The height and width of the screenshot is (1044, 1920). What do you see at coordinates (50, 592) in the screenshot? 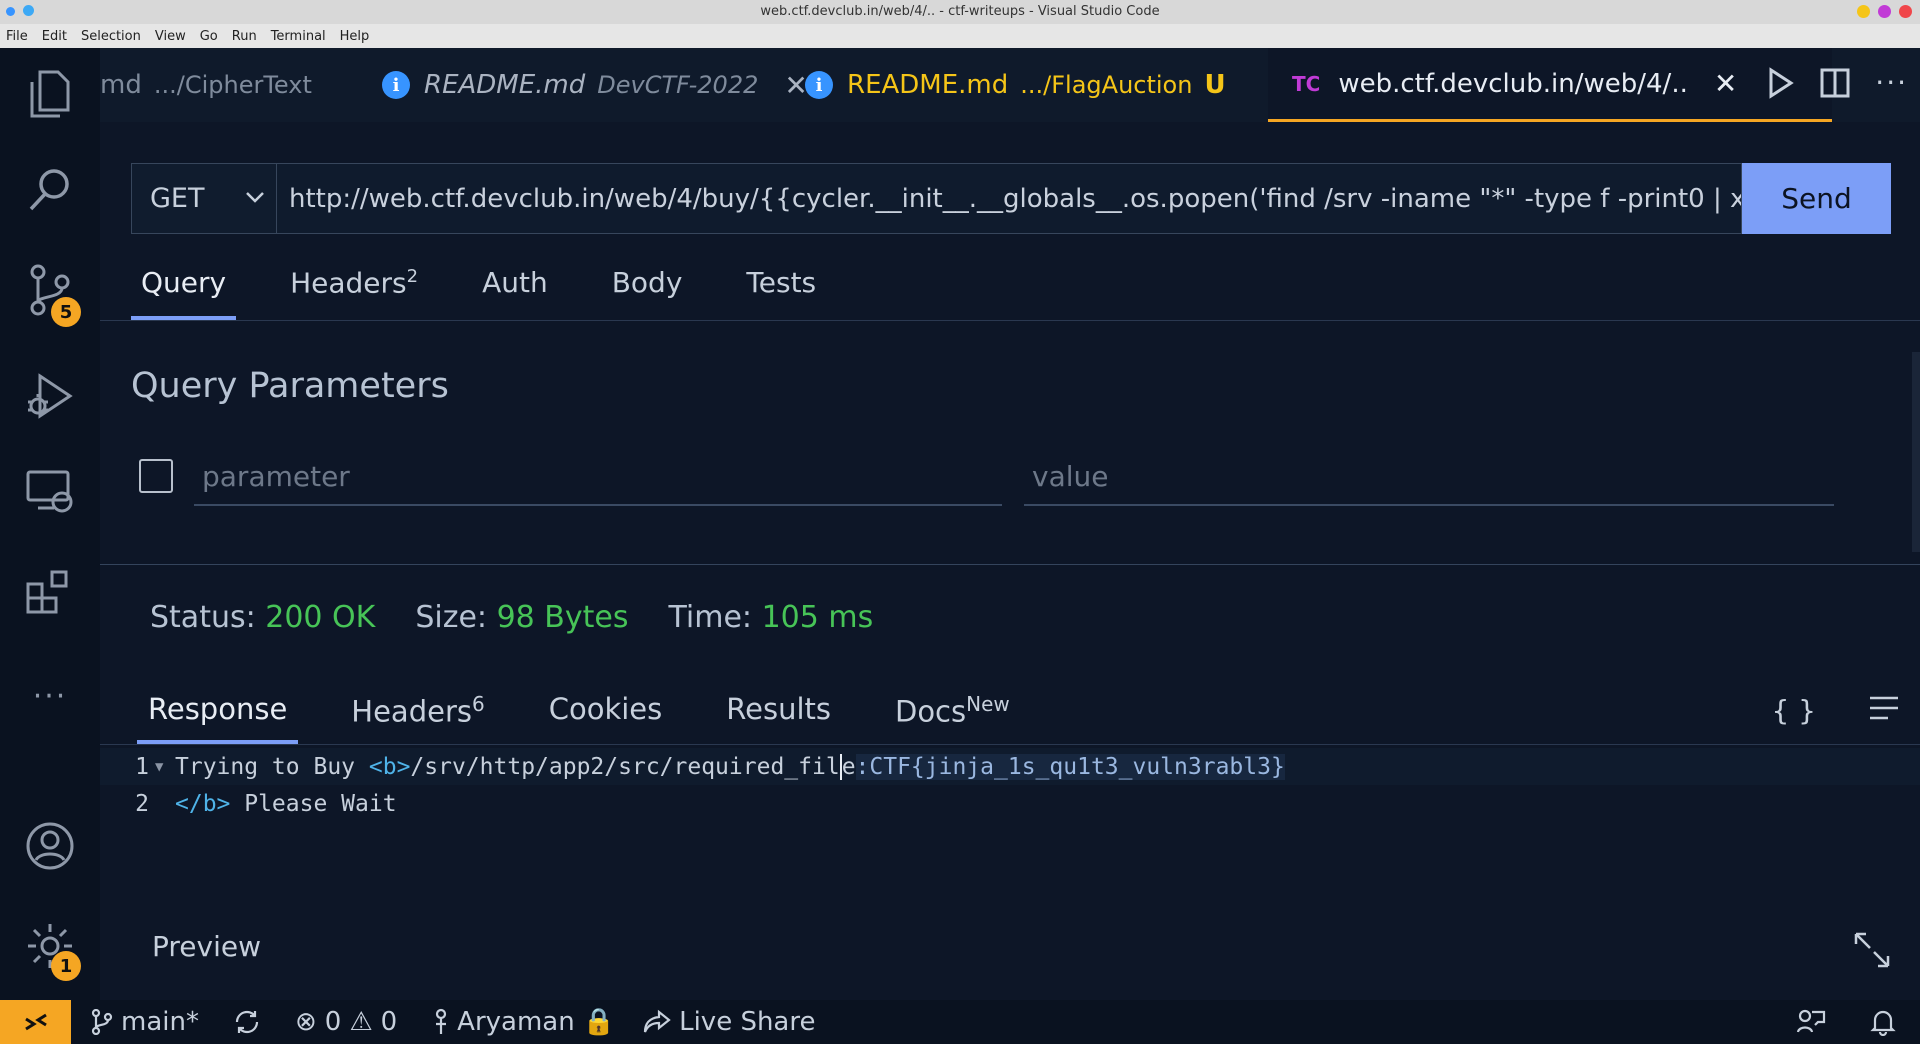
I see `extensions-icon` at bounding box center [50, 592].